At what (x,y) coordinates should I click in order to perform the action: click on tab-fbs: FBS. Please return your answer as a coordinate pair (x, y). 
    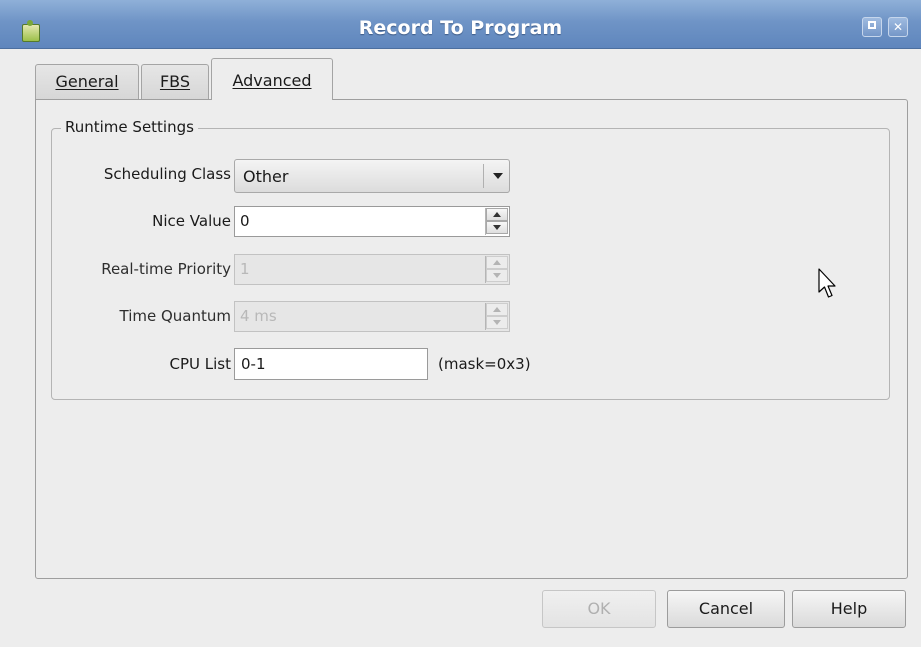
    Looking at the image, I should click on (175, 82).